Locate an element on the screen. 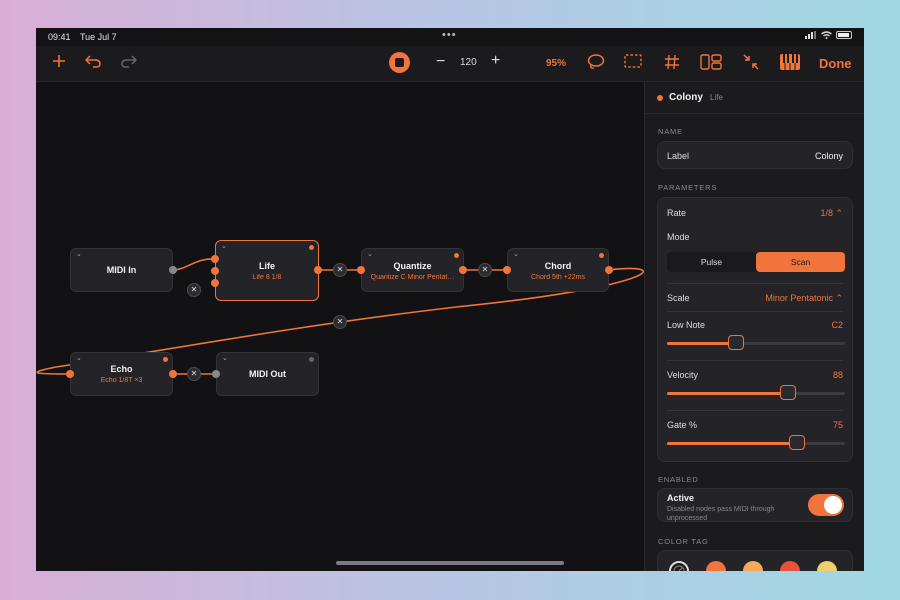  node-midi-in: ⌄ MIDI In is located at coordinates (121, 270).